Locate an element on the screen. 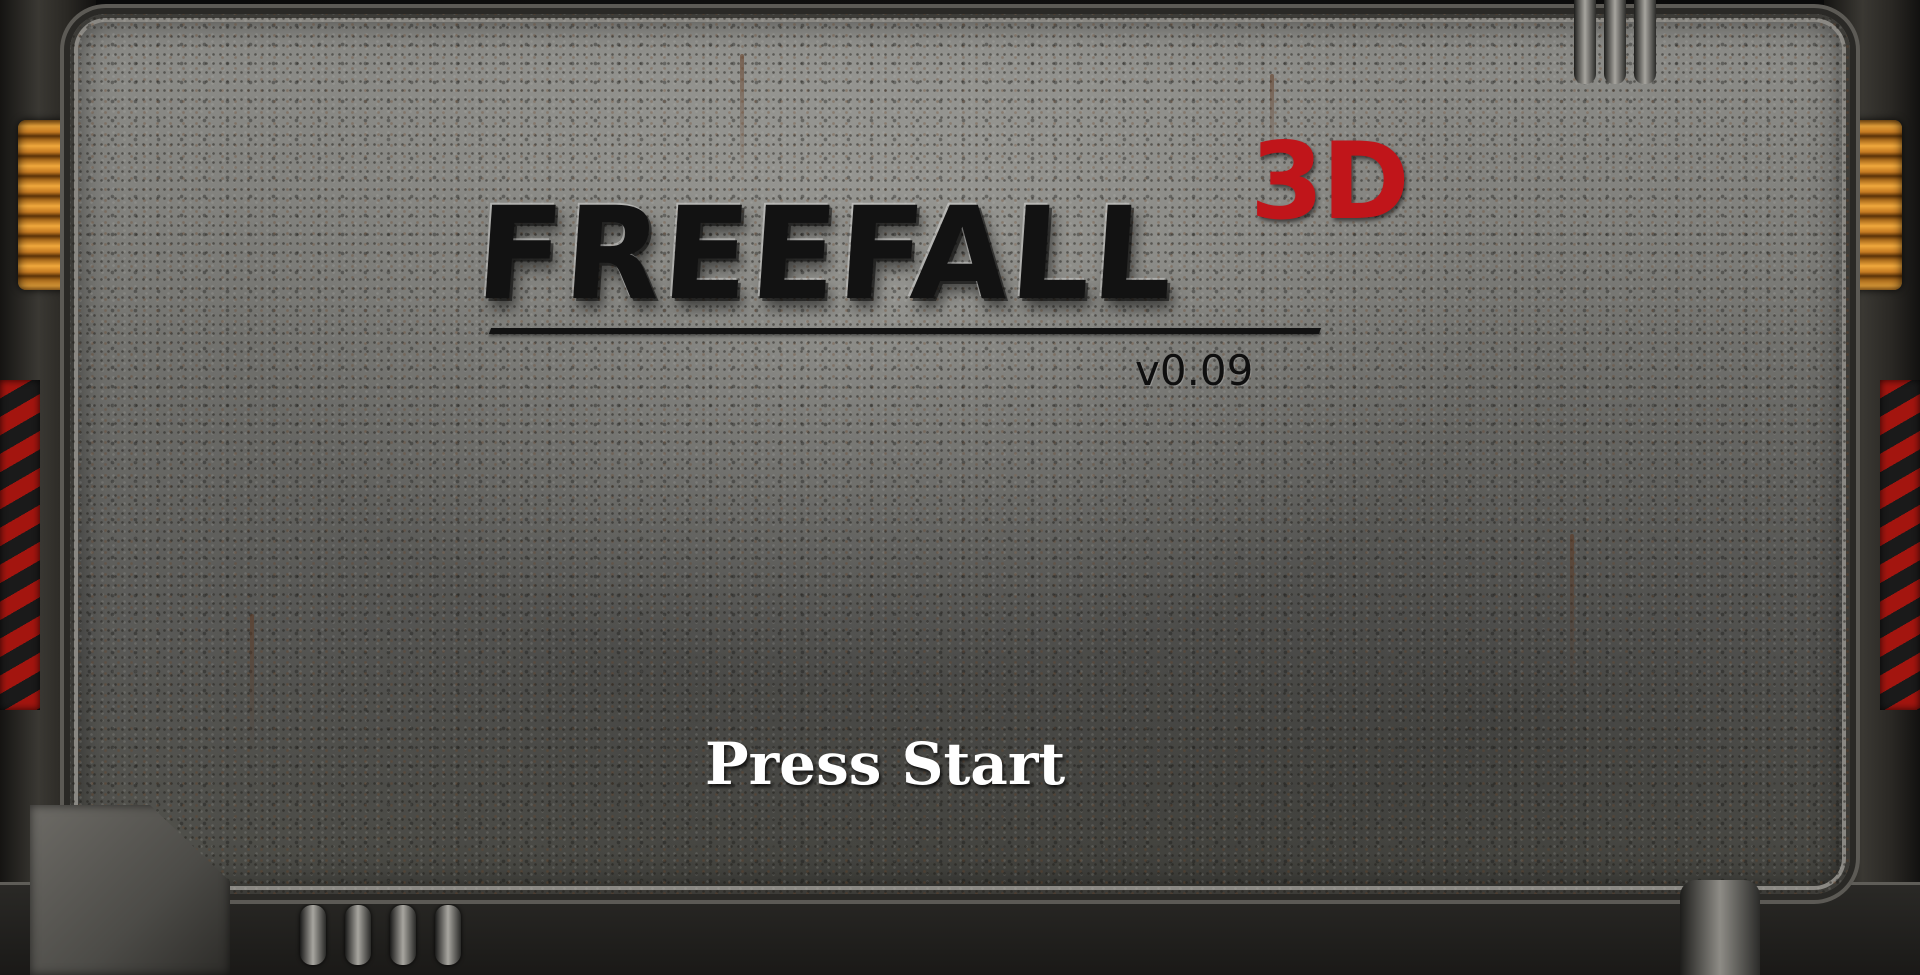 This screenshot has height=975, width=1920. top-clamp is located at coordinates (1615, 45).